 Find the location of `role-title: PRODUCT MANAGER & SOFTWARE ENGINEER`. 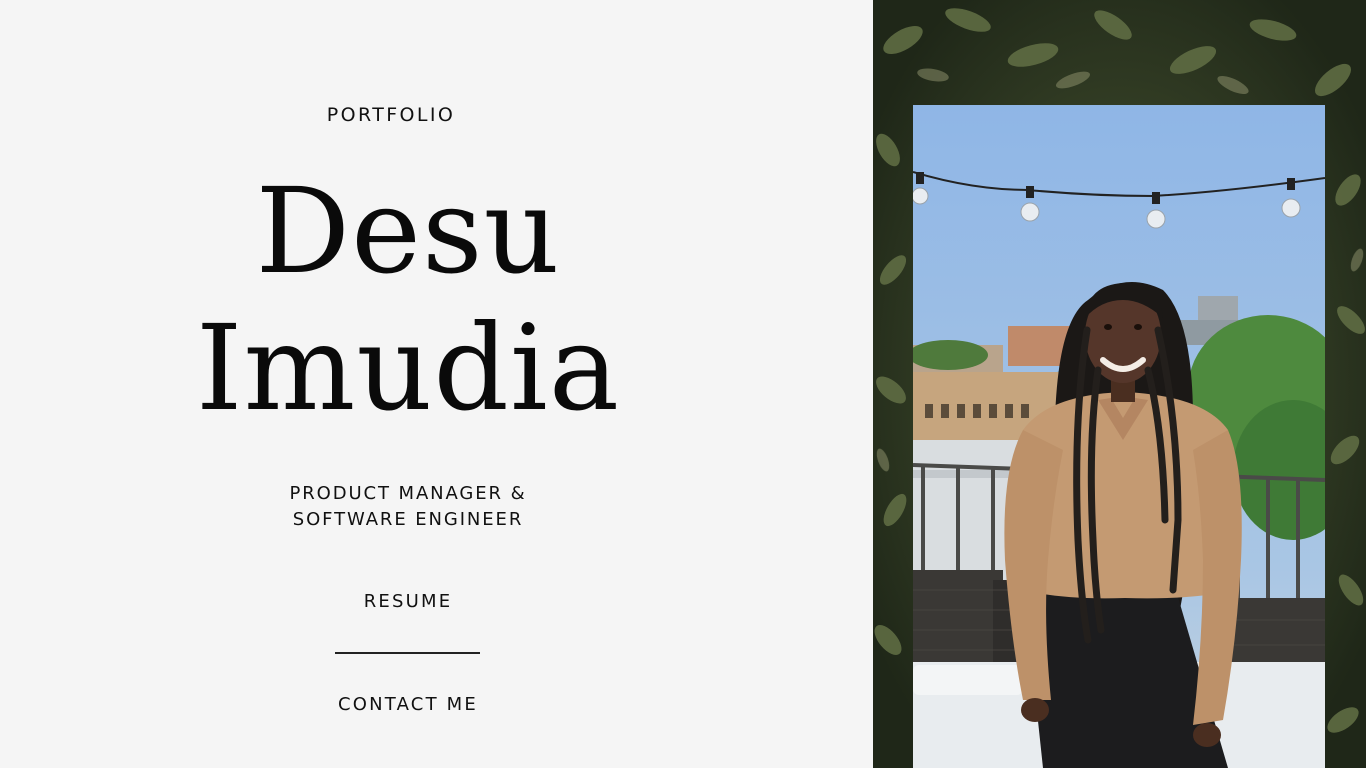

role-title: PRODUCT MANAGER & SOFTWARE ENGINEER is located at coordinates (408, 507).